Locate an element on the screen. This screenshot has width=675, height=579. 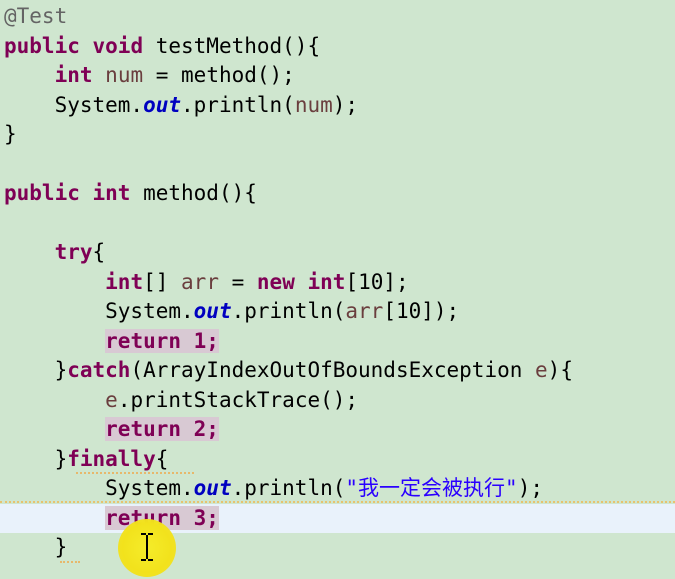
code-line: System.out.println(num); is located at coordinates (337, 106).